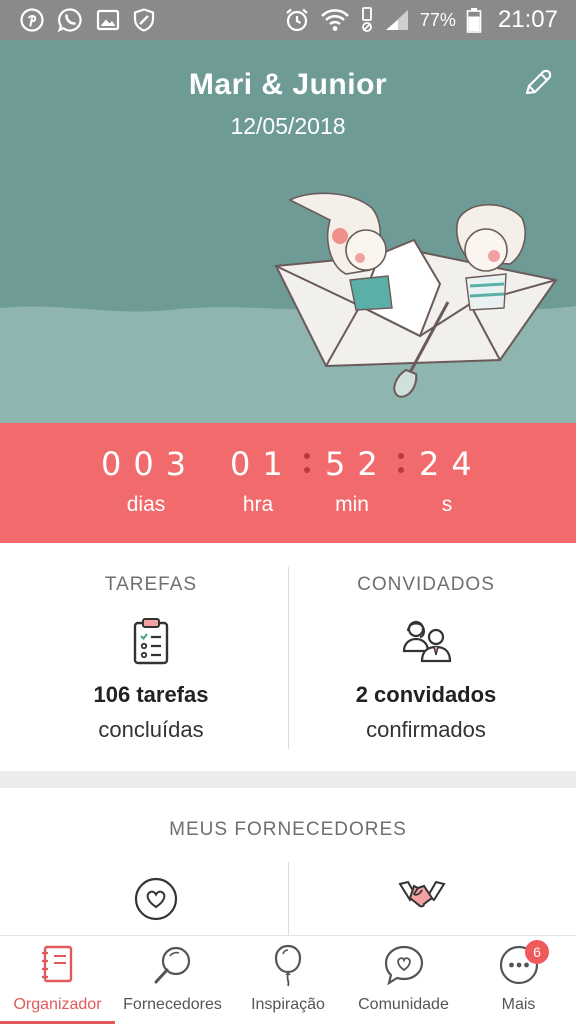 The image size is (576, 1024). What do you see at coordinates (32, 20) in the screenshot?
I see `pinterest-icon` at bounding box center [32, 20].